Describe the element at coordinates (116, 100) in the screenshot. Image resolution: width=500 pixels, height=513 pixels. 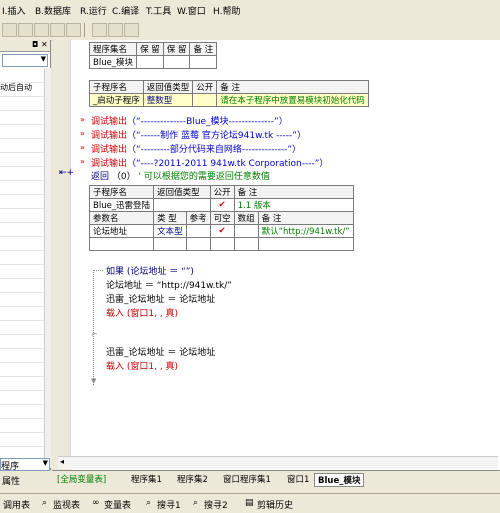
I see `subroutine-name: _启动子程序` at that location.